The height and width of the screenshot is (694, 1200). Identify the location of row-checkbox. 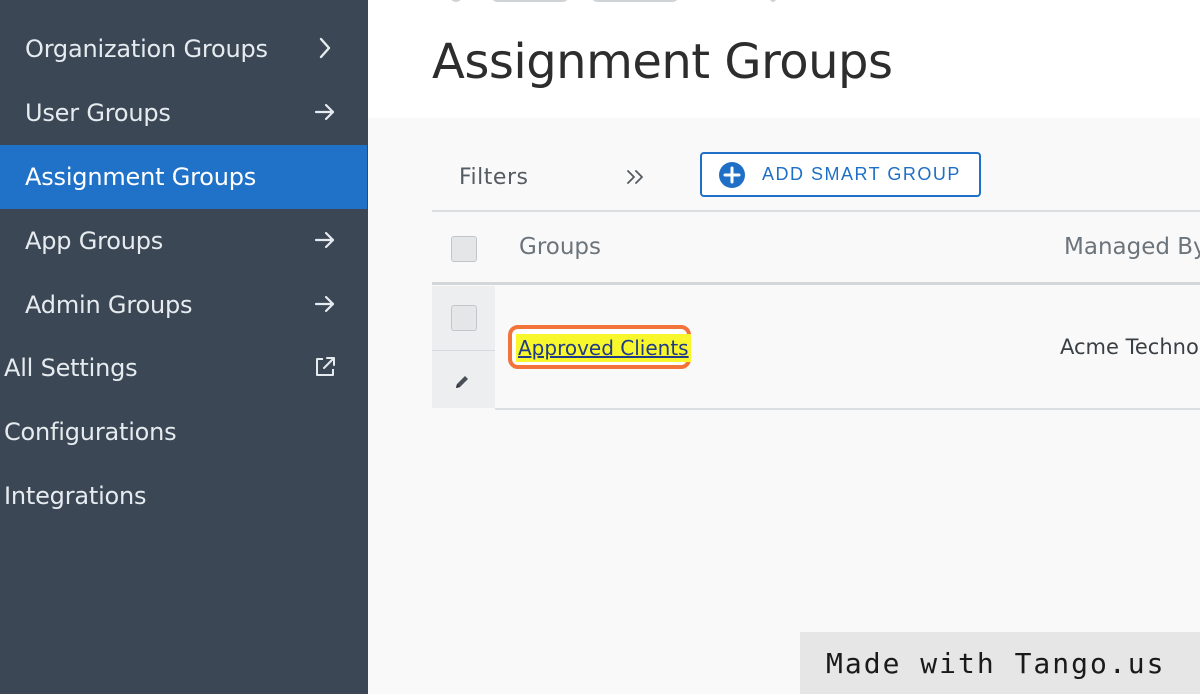
(464, 318).